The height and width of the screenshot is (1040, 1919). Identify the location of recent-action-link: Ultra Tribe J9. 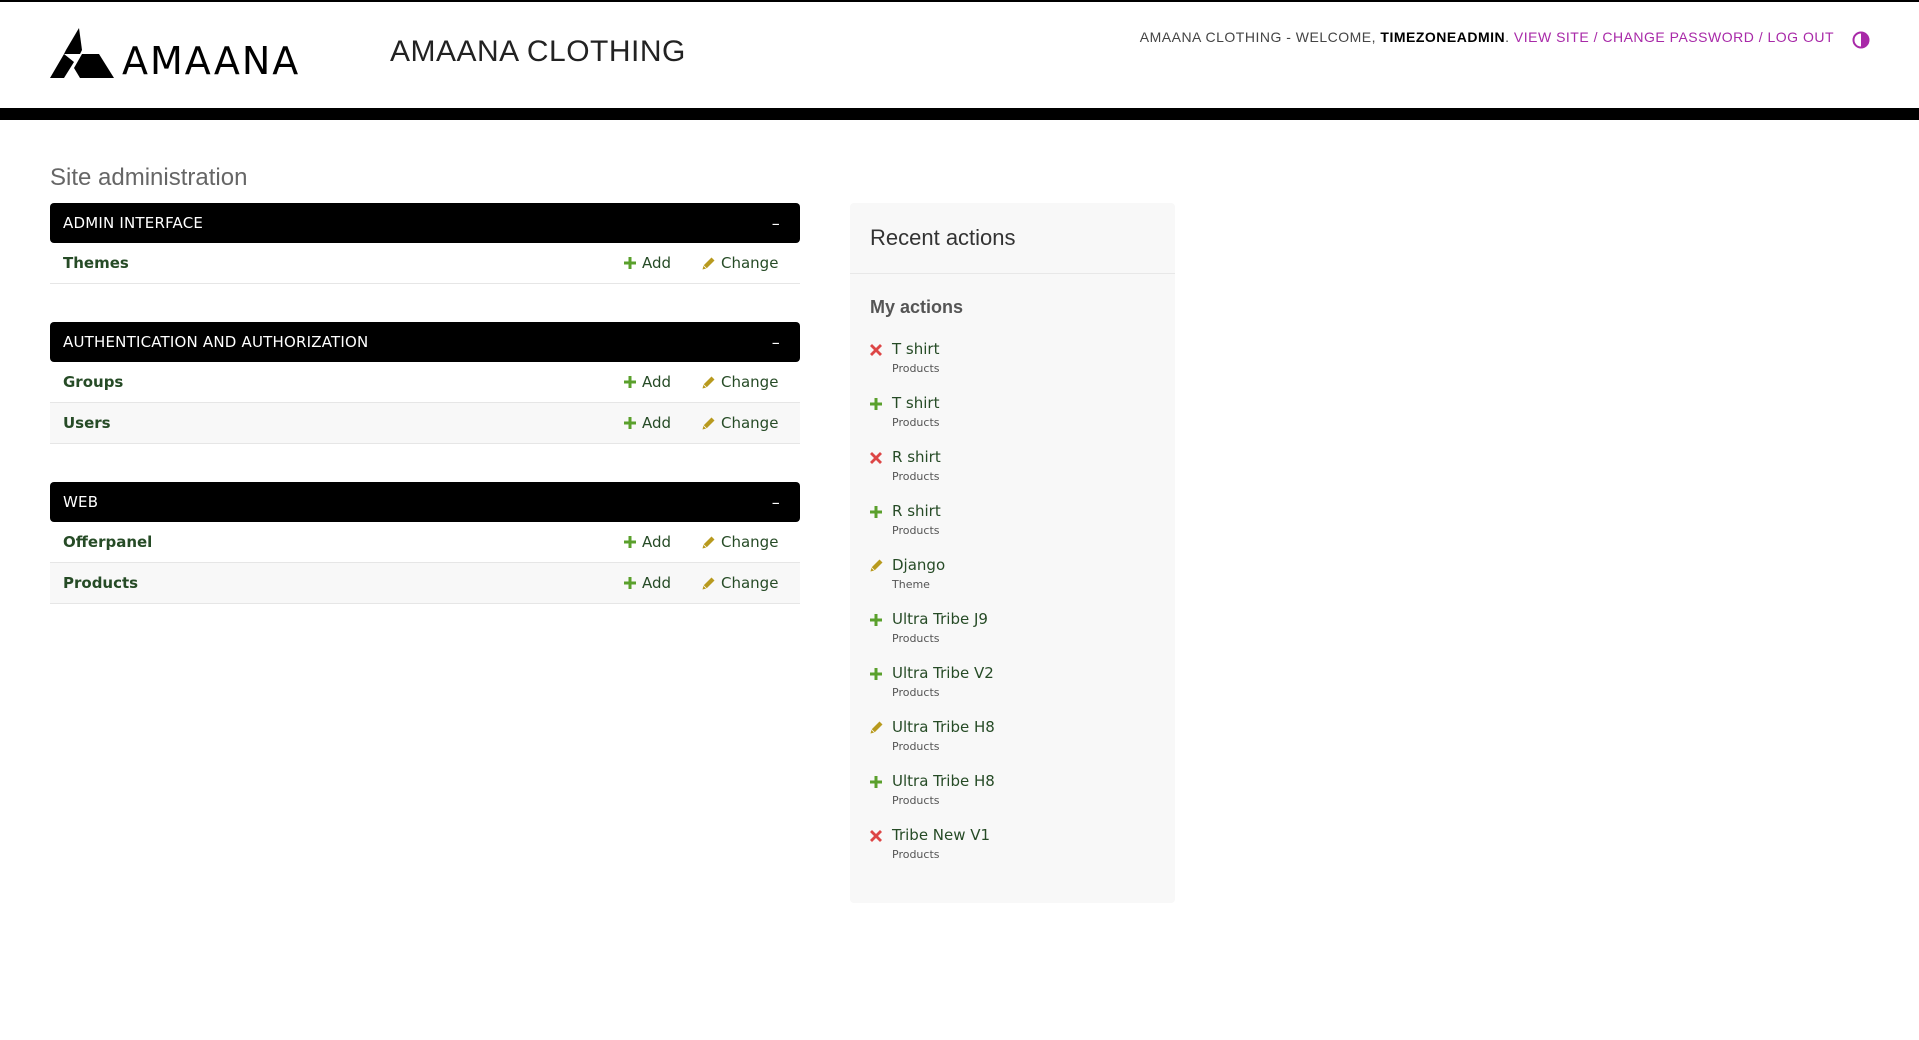
(1033, 619).